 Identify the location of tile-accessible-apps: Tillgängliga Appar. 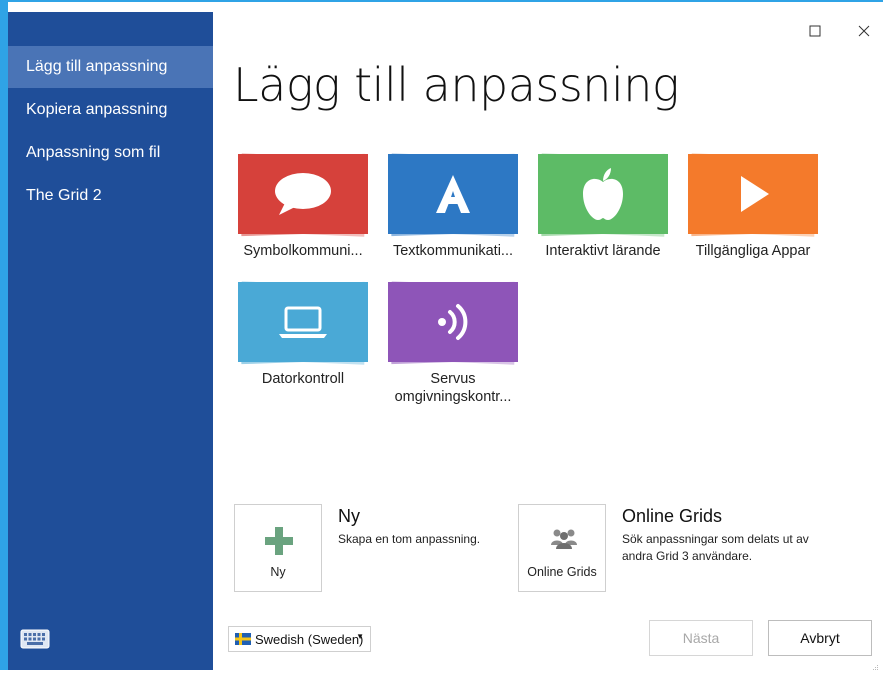
(753, 214).